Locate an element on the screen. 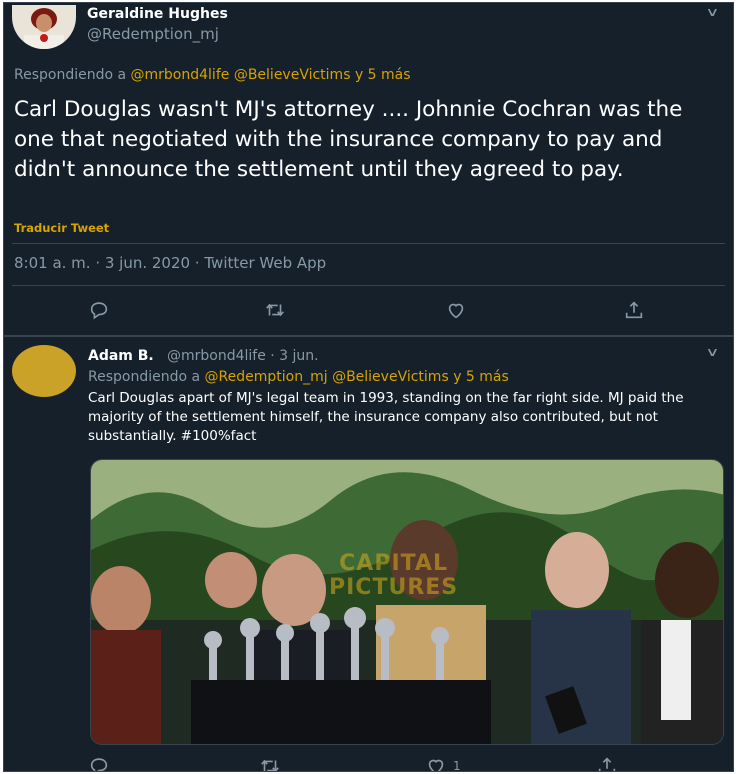 Image resolution: width=736 pixels, height=774 pixels. author-handle: @Redemption_mj is located at coordinates (153, 34).